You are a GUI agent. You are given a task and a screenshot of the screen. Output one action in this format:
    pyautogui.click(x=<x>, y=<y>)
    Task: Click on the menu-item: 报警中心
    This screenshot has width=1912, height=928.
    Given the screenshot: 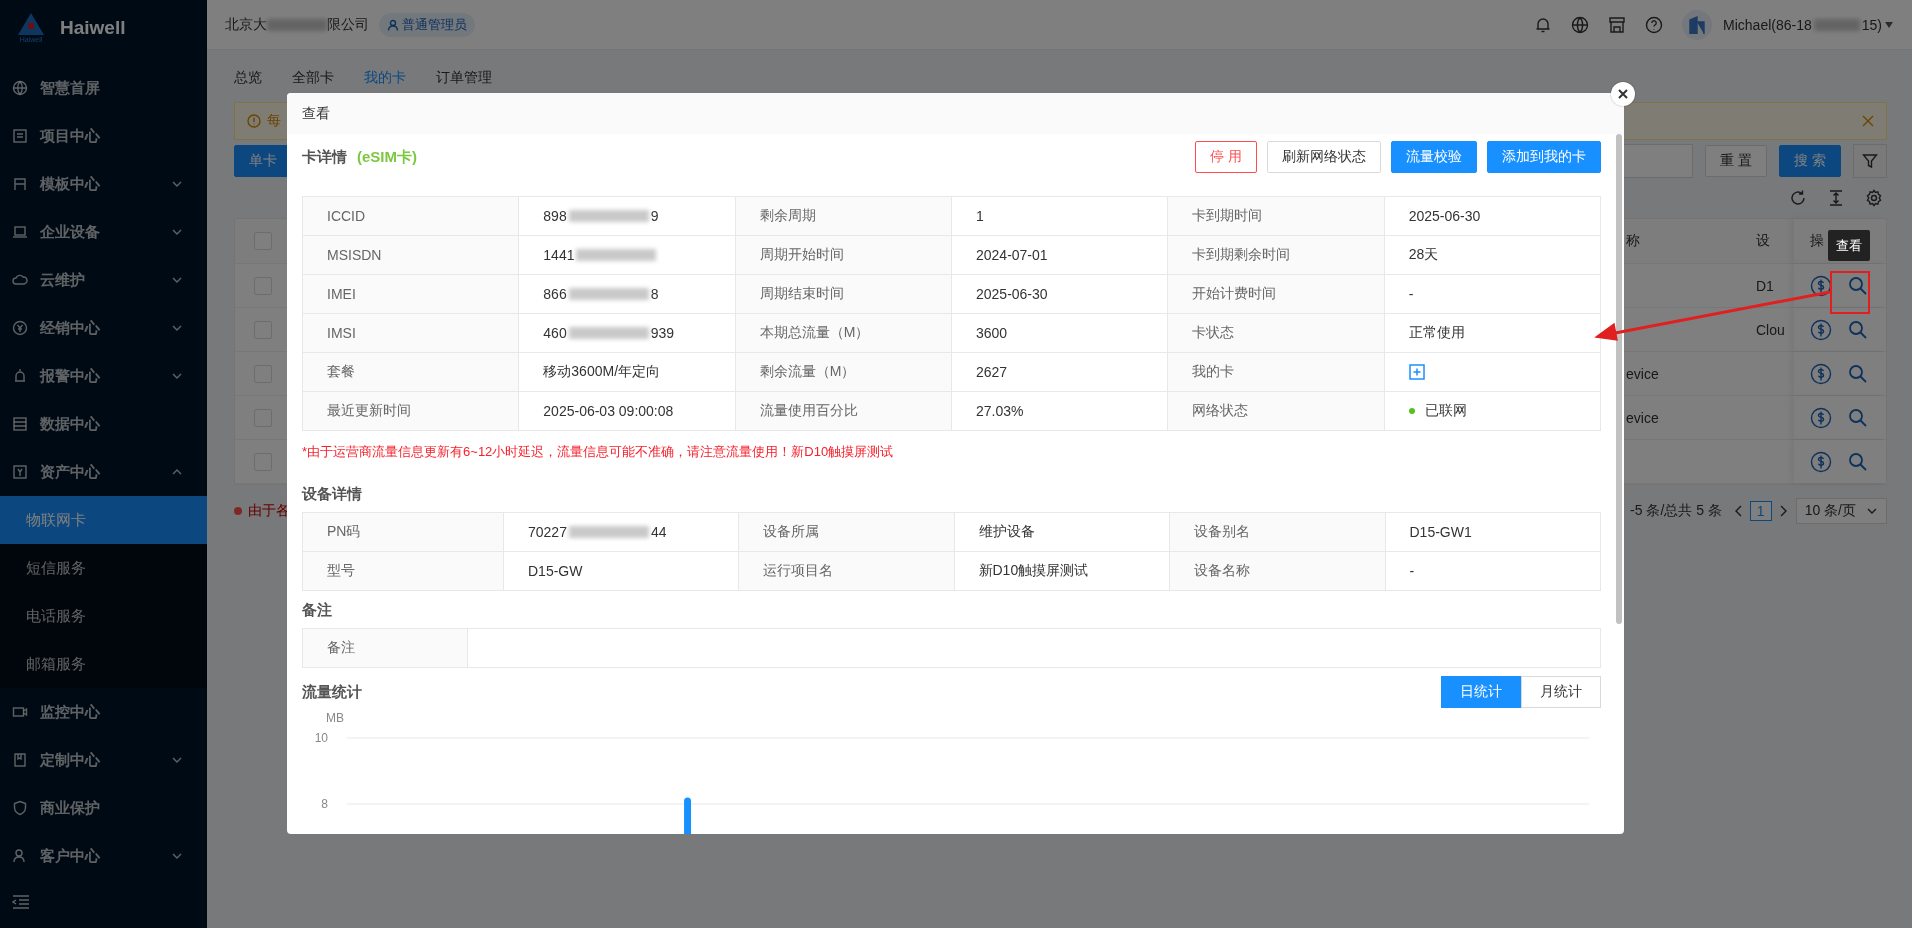 What is the action you would take?
    pyautogui.click(x=103, y=376)
    